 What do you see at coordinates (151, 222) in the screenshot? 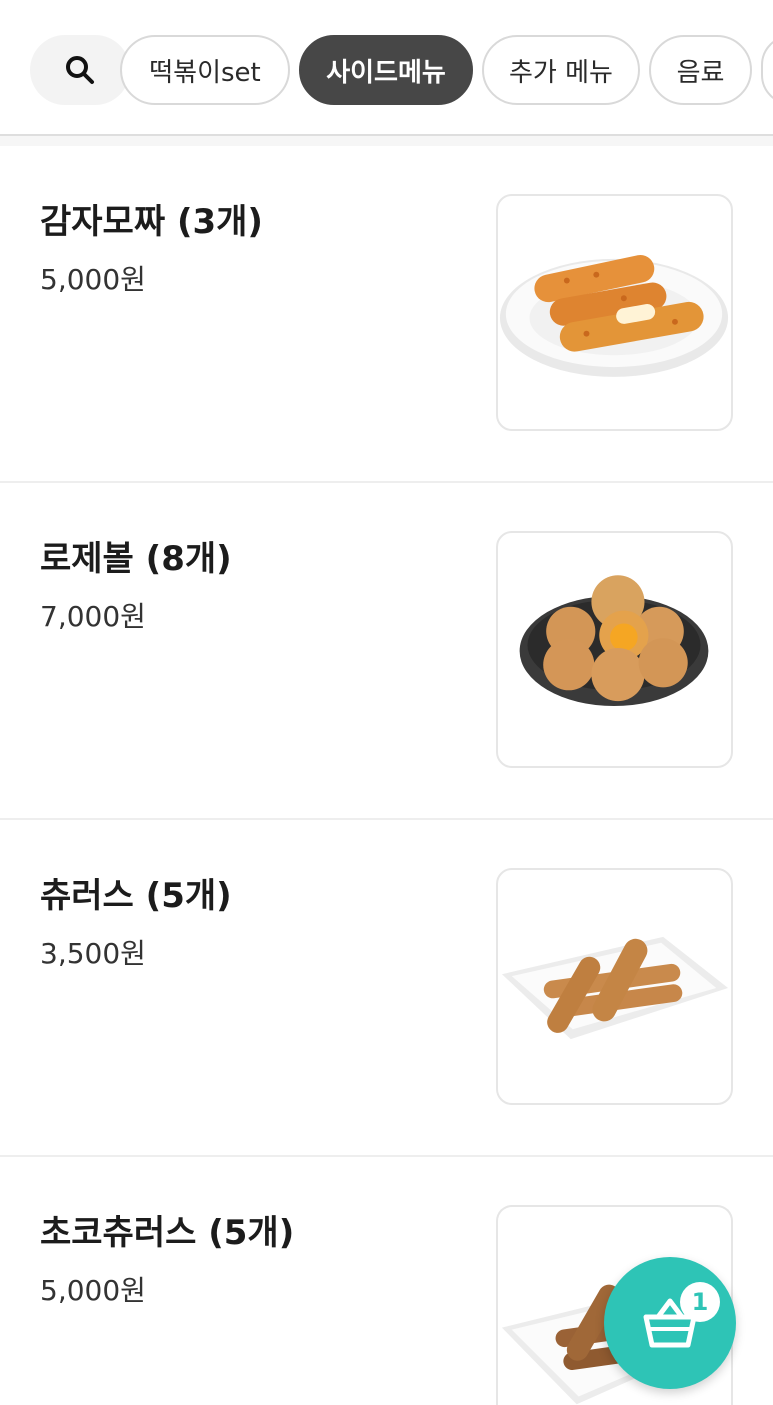
I see `menu-item-name: 감자모짜 (3개)` at bounding box center [151, 222].